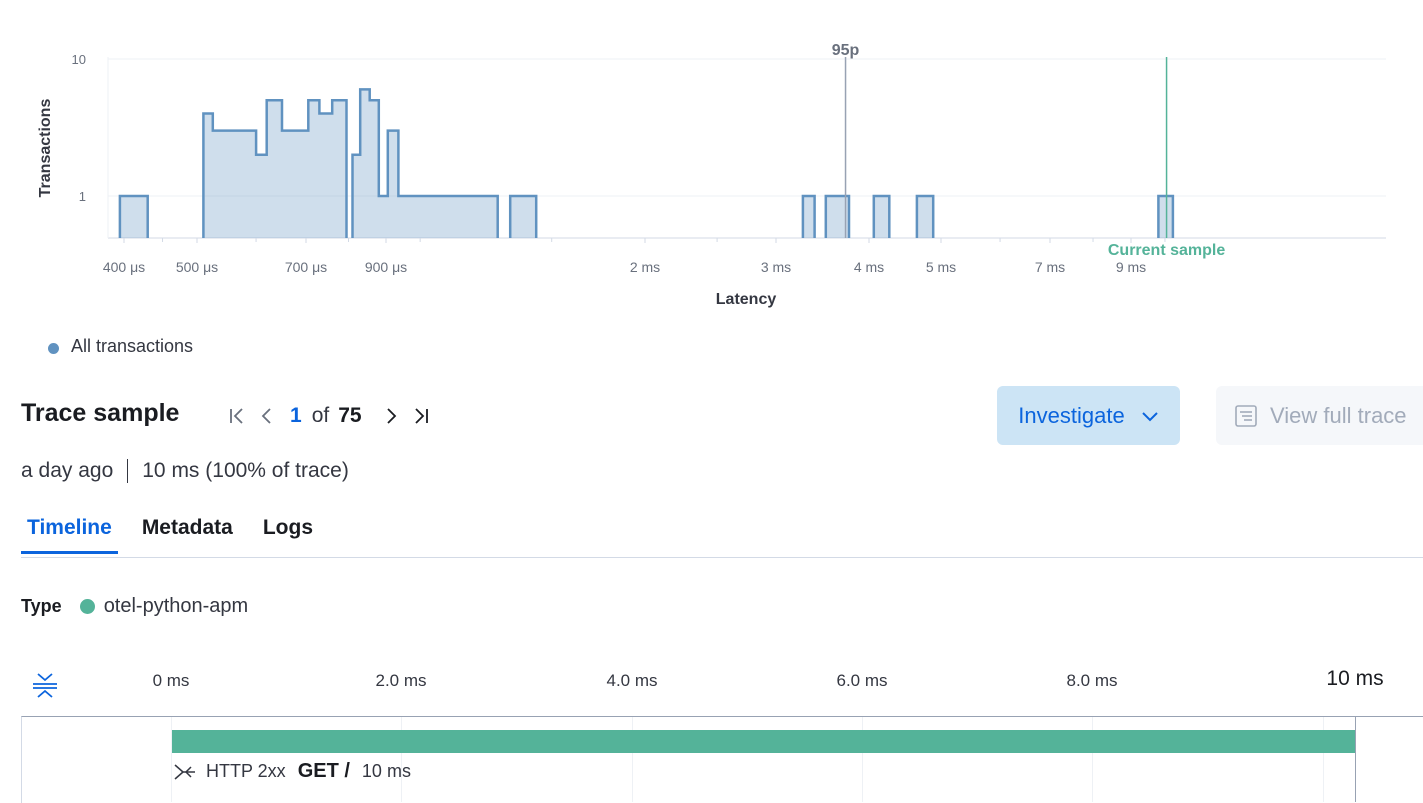 The image size is (1423, 803). What do you see at coordinates (386, 771) in the screenshot?
I see `span-duration: 10 ms` at bounding box center [386, 771].